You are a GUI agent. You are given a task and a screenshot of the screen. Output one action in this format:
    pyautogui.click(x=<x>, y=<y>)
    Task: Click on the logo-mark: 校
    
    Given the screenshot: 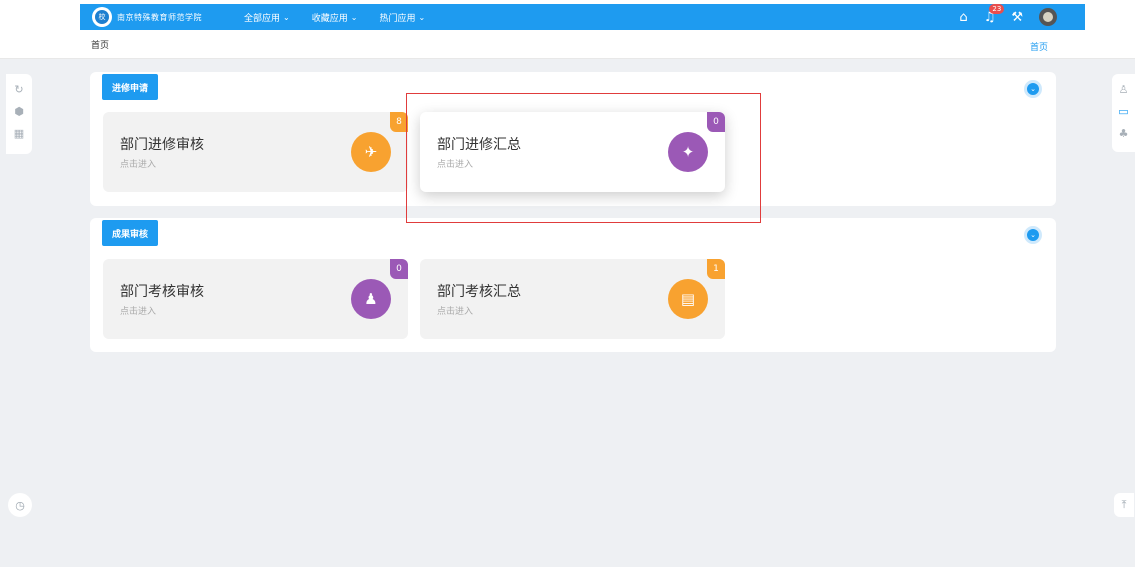 What is the action you would take?
    pyautogui.click(x=102, y=17)
    